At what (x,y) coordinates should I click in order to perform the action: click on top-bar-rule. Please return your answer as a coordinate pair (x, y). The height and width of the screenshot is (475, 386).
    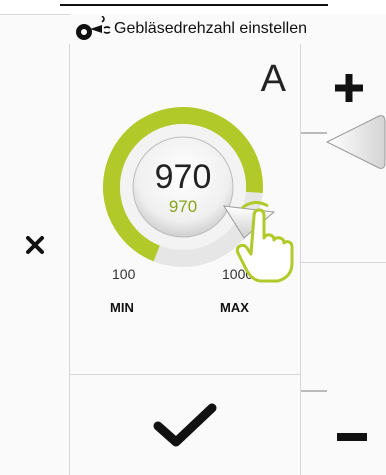
    Looking at the image, I should click on (194, 5).